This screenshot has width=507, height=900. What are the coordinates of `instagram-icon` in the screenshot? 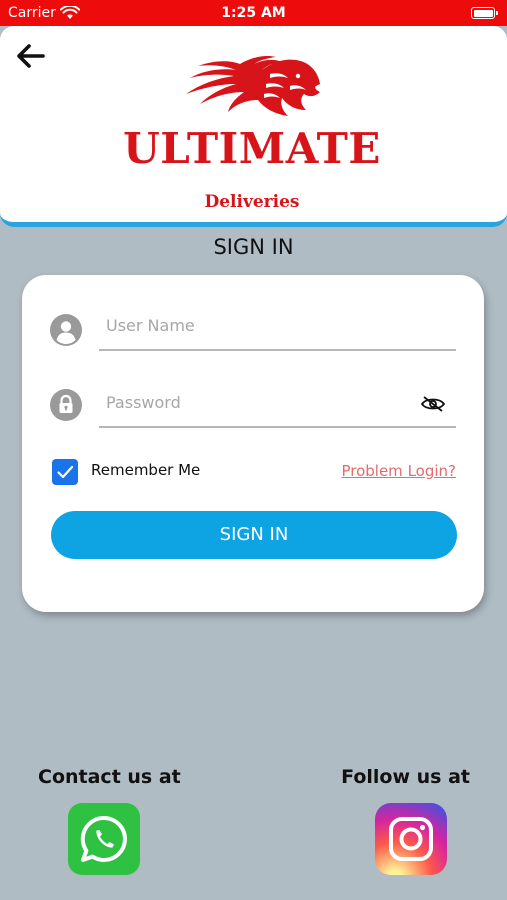 It's located at (411, 839).